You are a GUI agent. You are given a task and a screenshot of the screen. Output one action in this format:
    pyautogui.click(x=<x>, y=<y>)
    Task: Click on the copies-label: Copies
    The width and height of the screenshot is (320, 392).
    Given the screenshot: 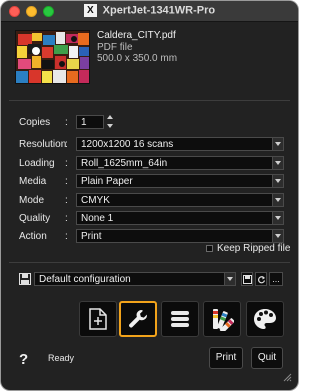 What is the action you would take?
    pyautogui.click(x=35, y=122)
    